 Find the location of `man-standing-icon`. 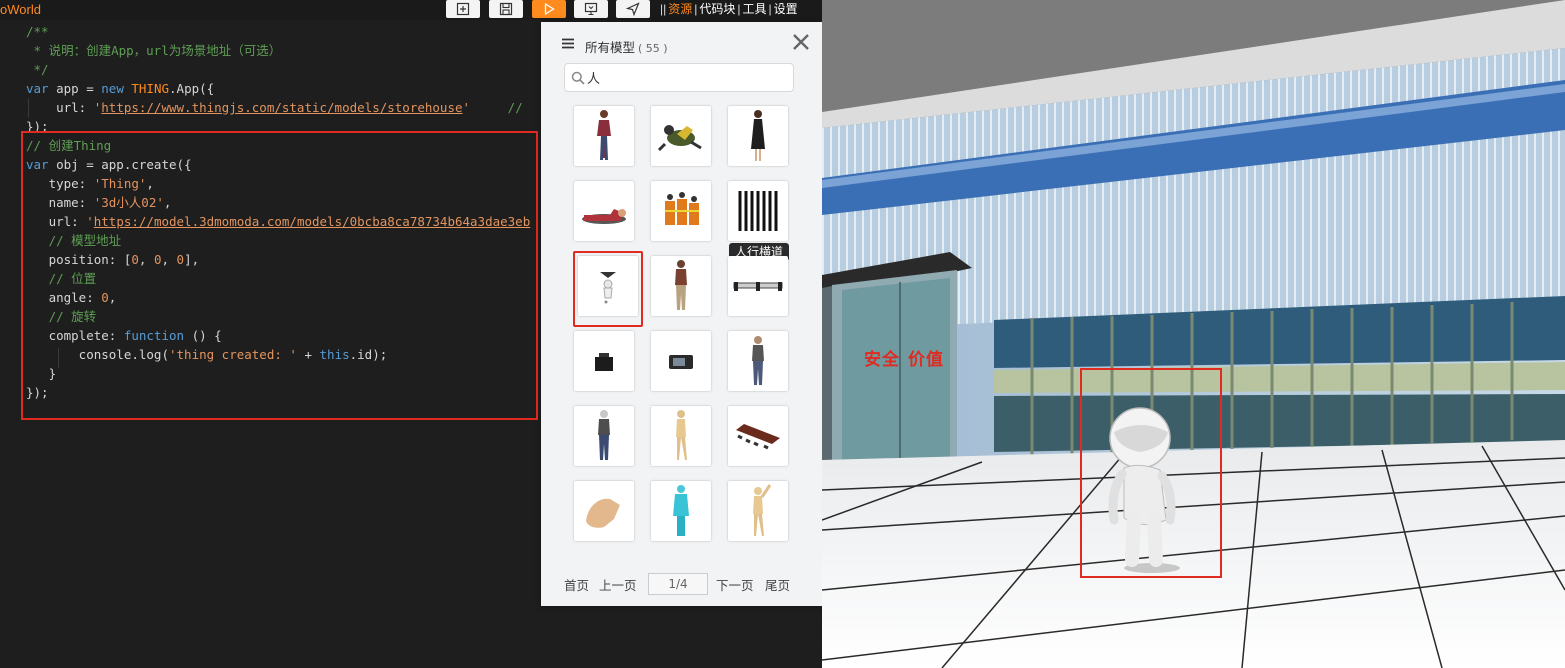

man-standing-icon is located at coordinates (681, 285).